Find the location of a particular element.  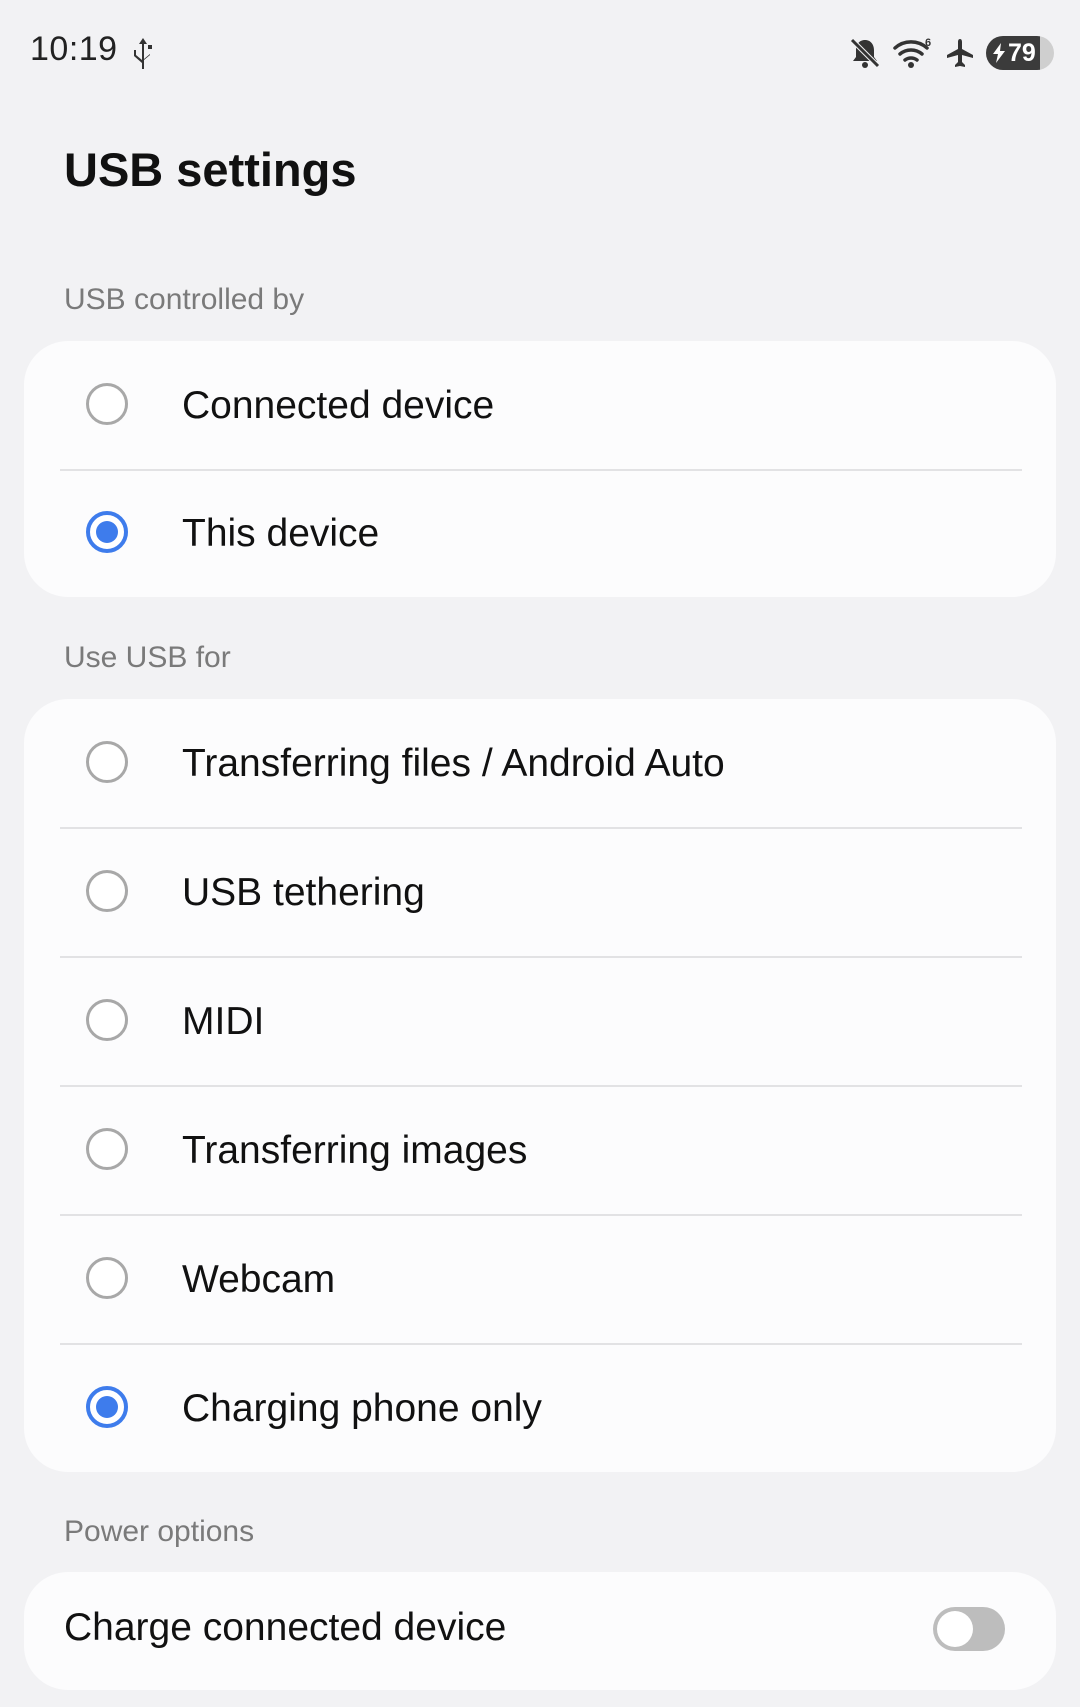

charging-bolt-icon is located at coordinates (999, 53).